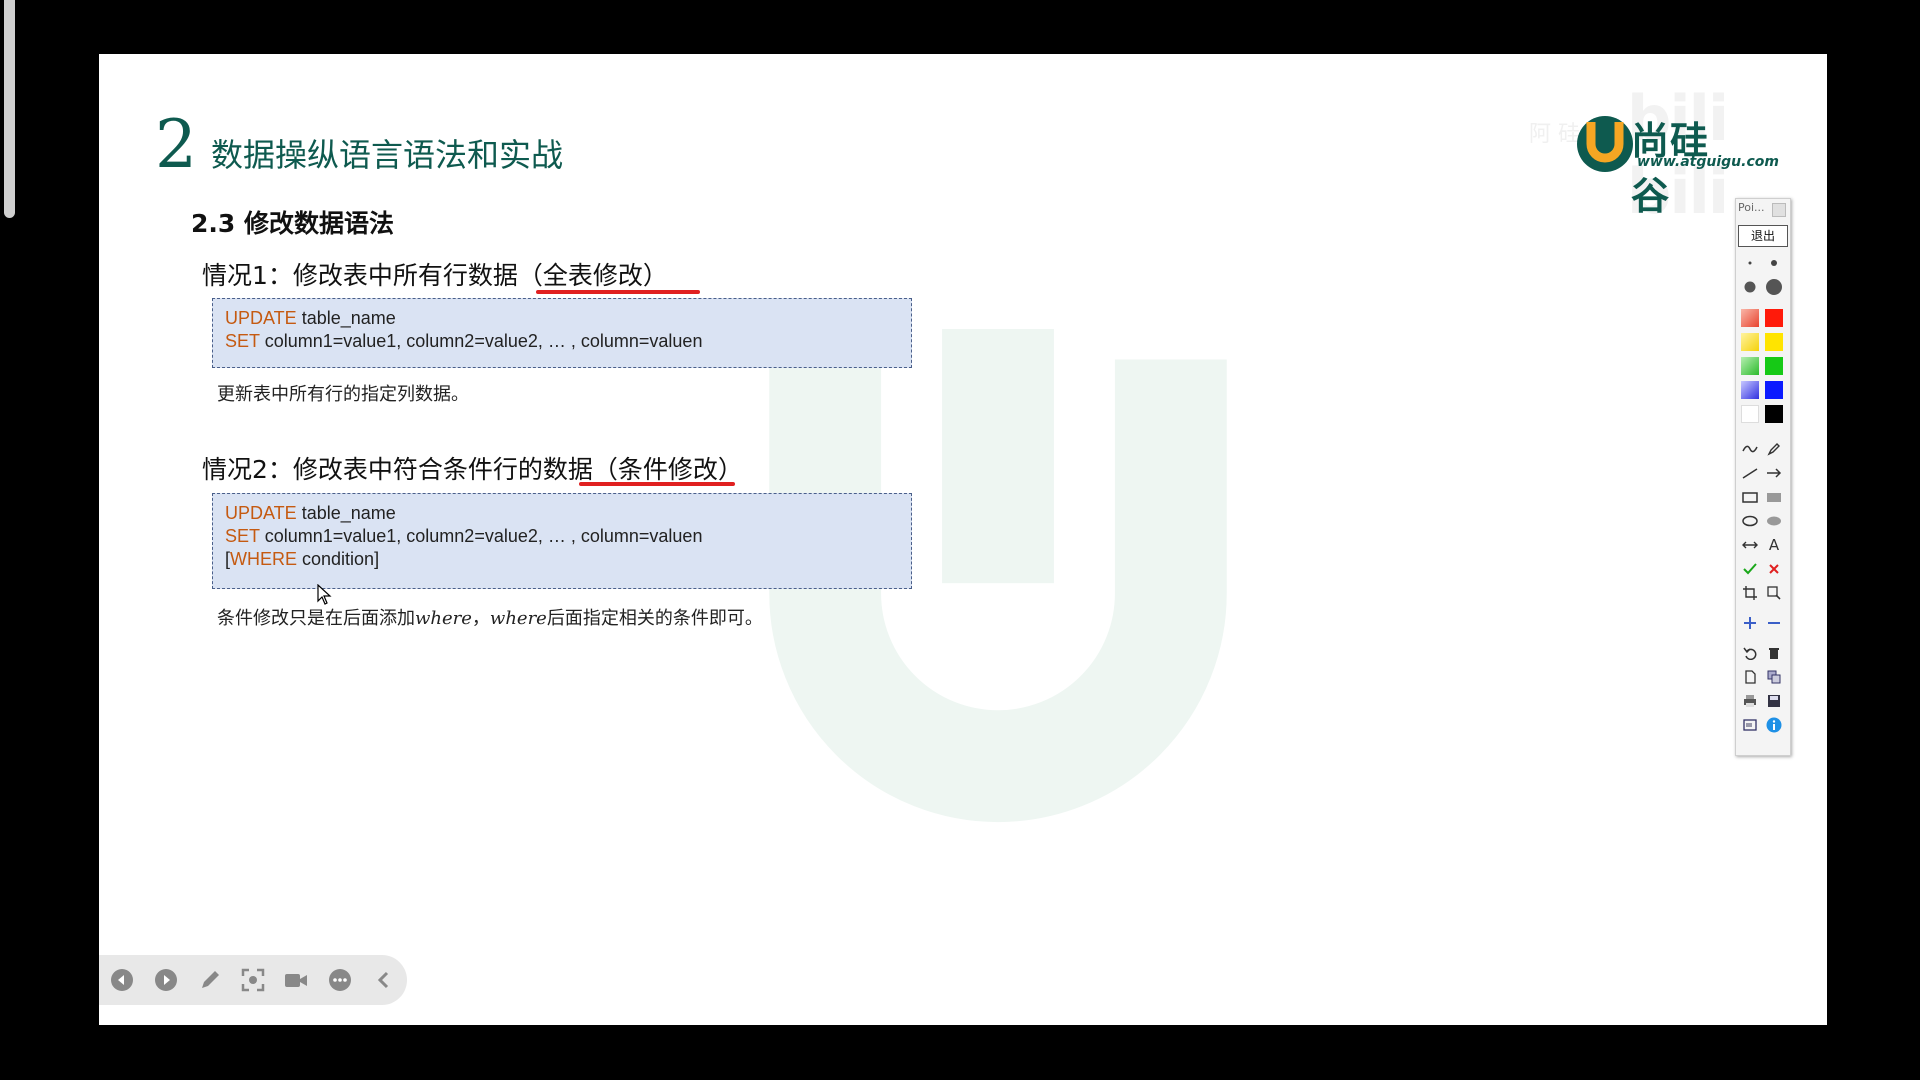 This screenshot has height=1080, width=1920. I want to click on case1-underline, so click(618, 292).